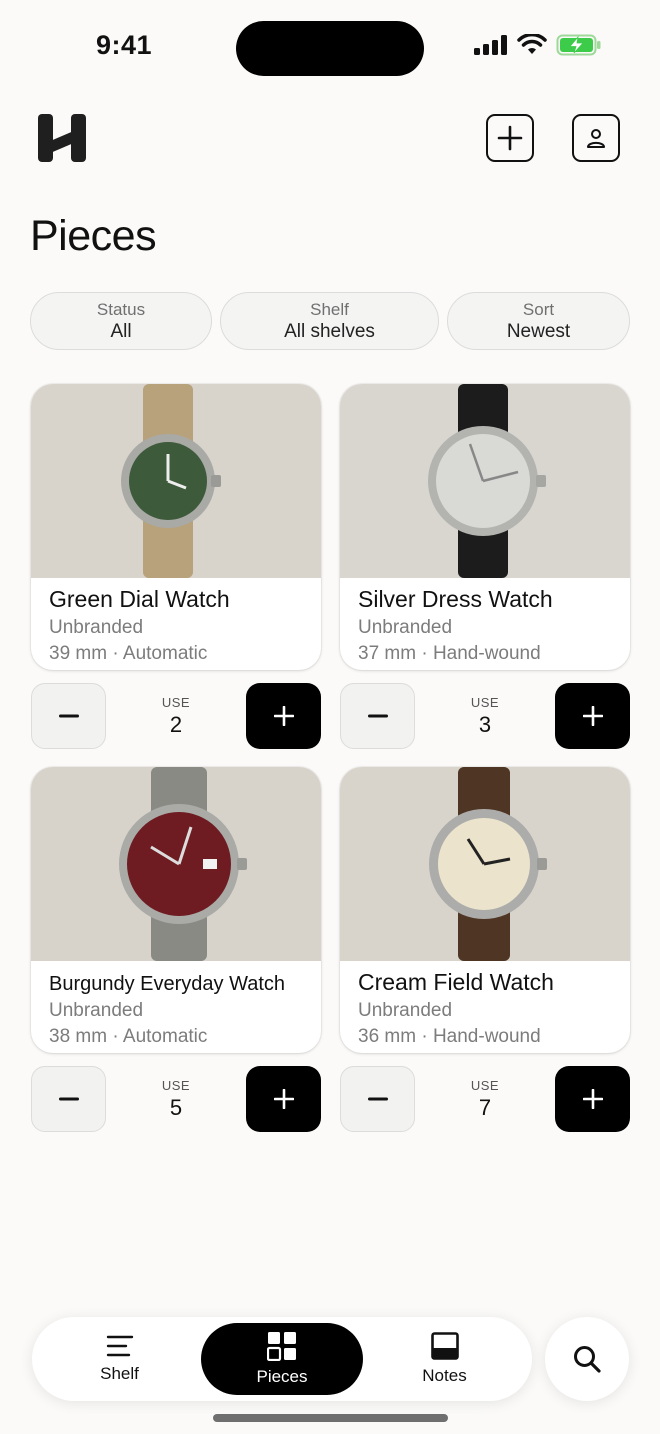  I want to click on app-logo-icon, so click(62, 138).